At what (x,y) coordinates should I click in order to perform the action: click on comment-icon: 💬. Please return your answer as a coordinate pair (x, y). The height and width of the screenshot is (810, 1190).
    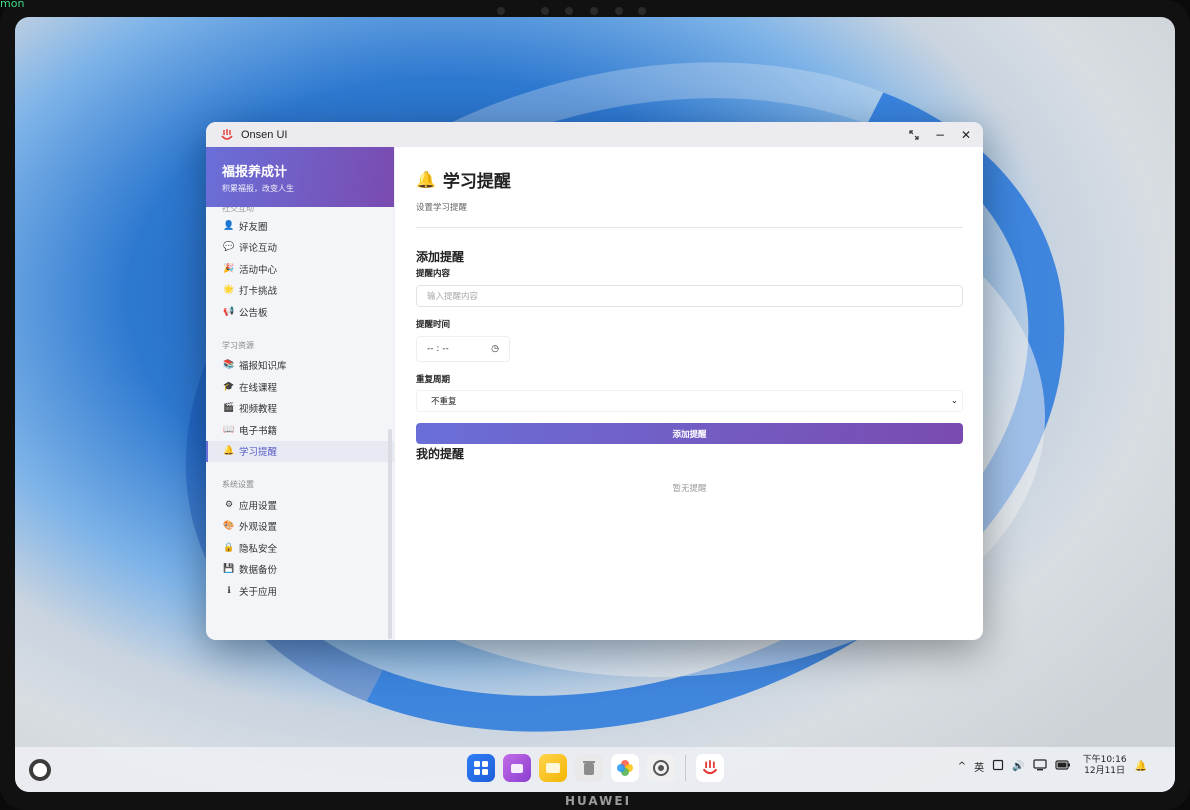
    Looking at the image, I should click on (229, 247).